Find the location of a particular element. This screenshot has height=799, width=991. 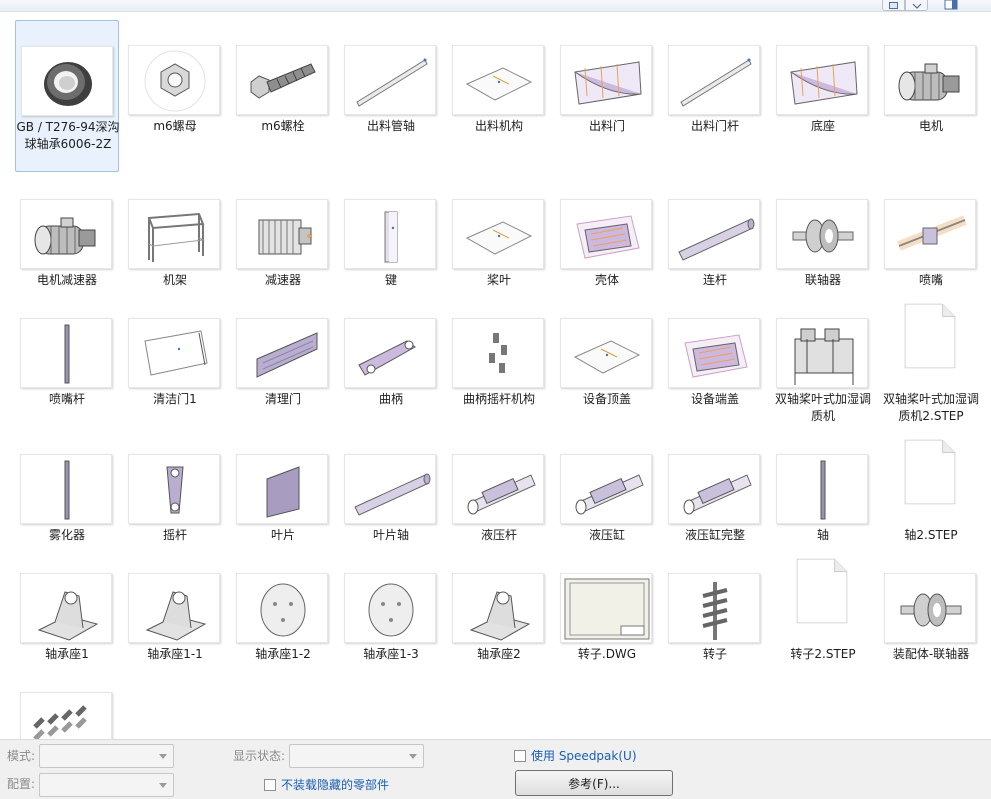

file-name: 底座 is located at coordinates (822, 126).